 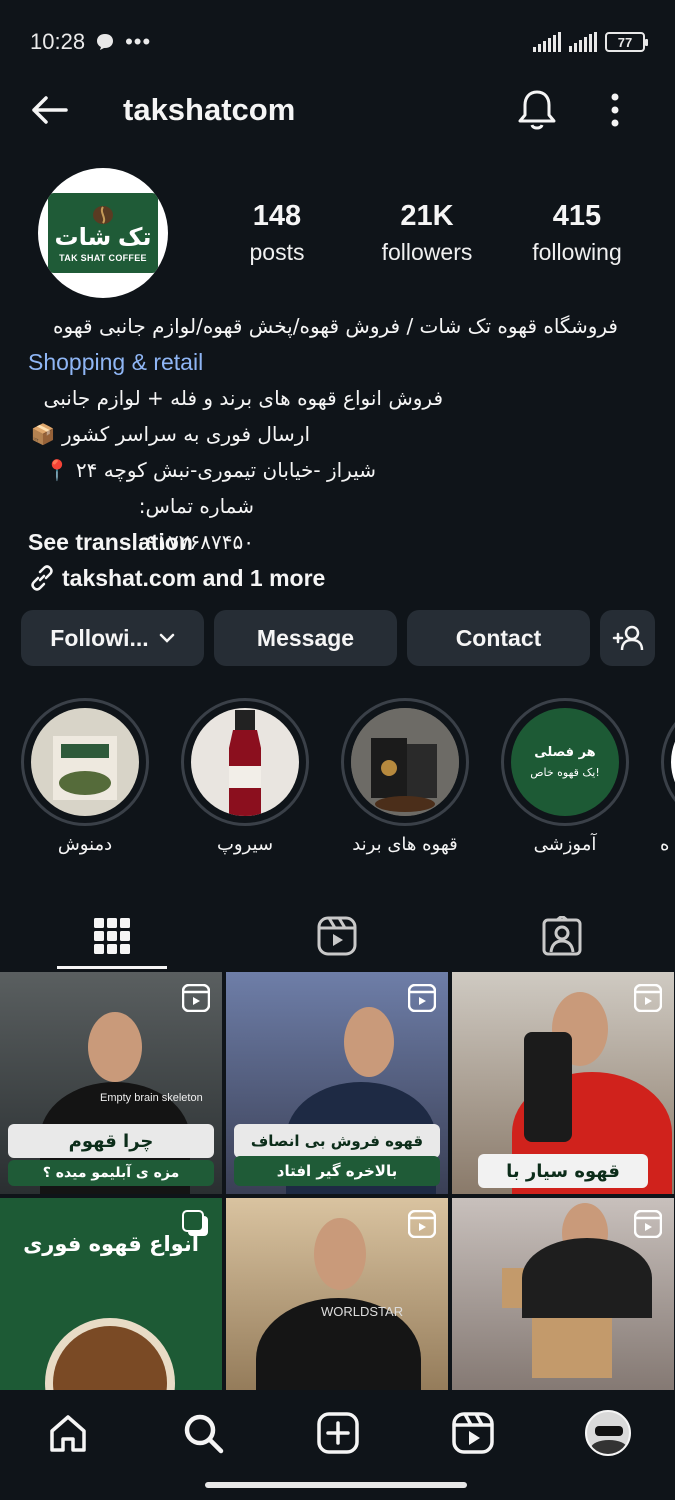 What do you see at coordinates (337, 42) in the screenshot?
I see `status-bar: 10:28 ••• 77` at bounding box center [337, 42].